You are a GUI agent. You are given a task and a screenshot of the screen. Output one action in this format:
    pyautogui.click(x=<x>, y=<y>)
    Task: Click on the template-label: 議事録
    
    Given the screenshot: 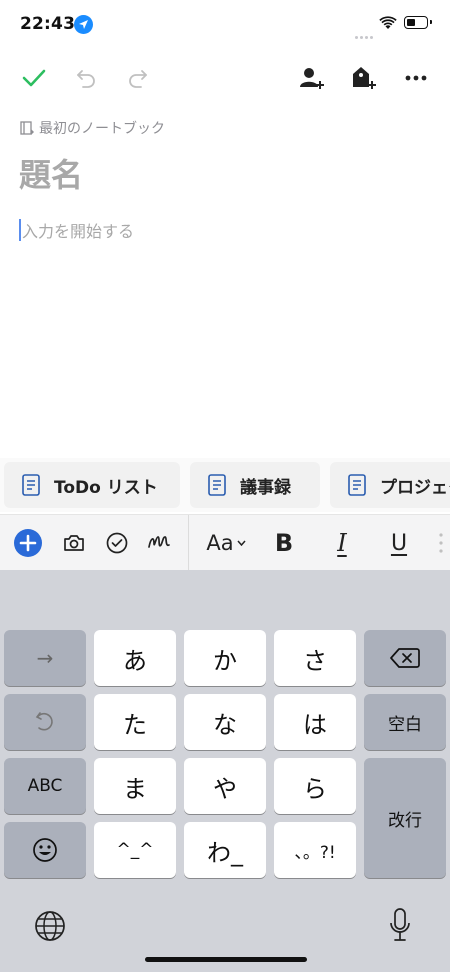 What is the action you would take?
    pyautogui.click(x=265, y=487)
    